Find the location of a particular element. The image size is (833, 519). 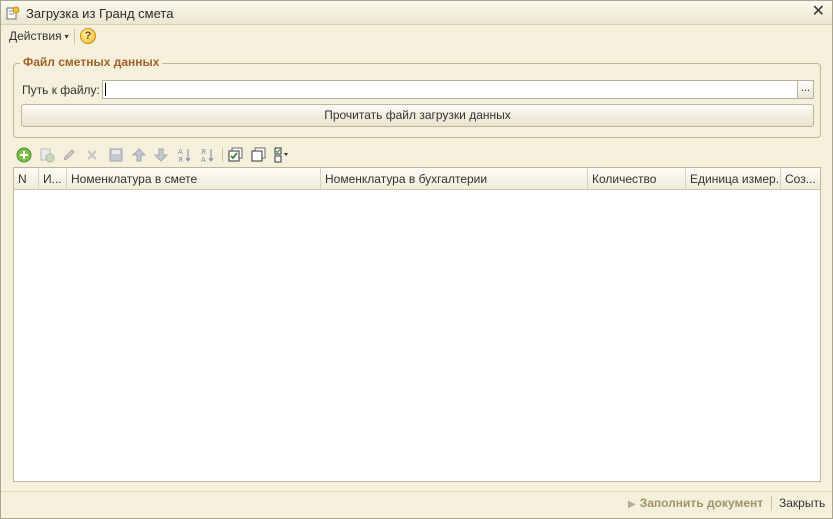

copy-icon is located at coordinates (47, 155).